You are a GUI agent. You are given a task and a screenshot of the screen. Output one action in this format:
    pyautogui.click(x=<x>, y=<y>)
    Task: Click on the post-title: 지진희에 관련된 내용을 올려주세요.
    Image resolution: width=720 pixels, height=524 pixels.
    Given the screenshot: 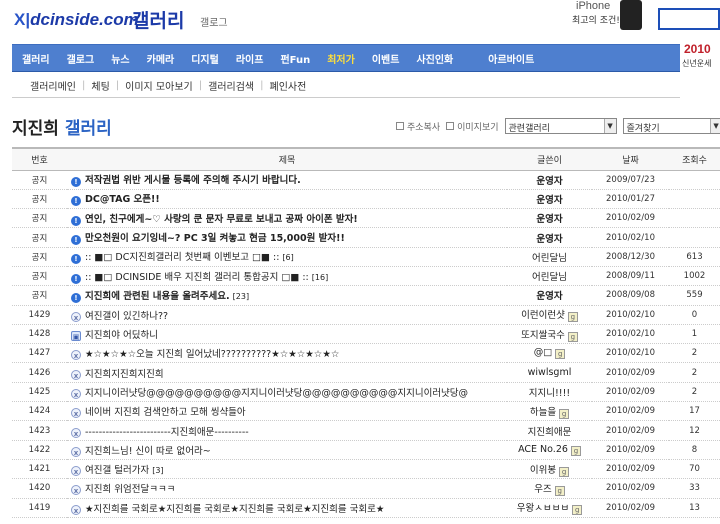 What is the action you would take?
    pyautogui.click(x=157, y=296)
    